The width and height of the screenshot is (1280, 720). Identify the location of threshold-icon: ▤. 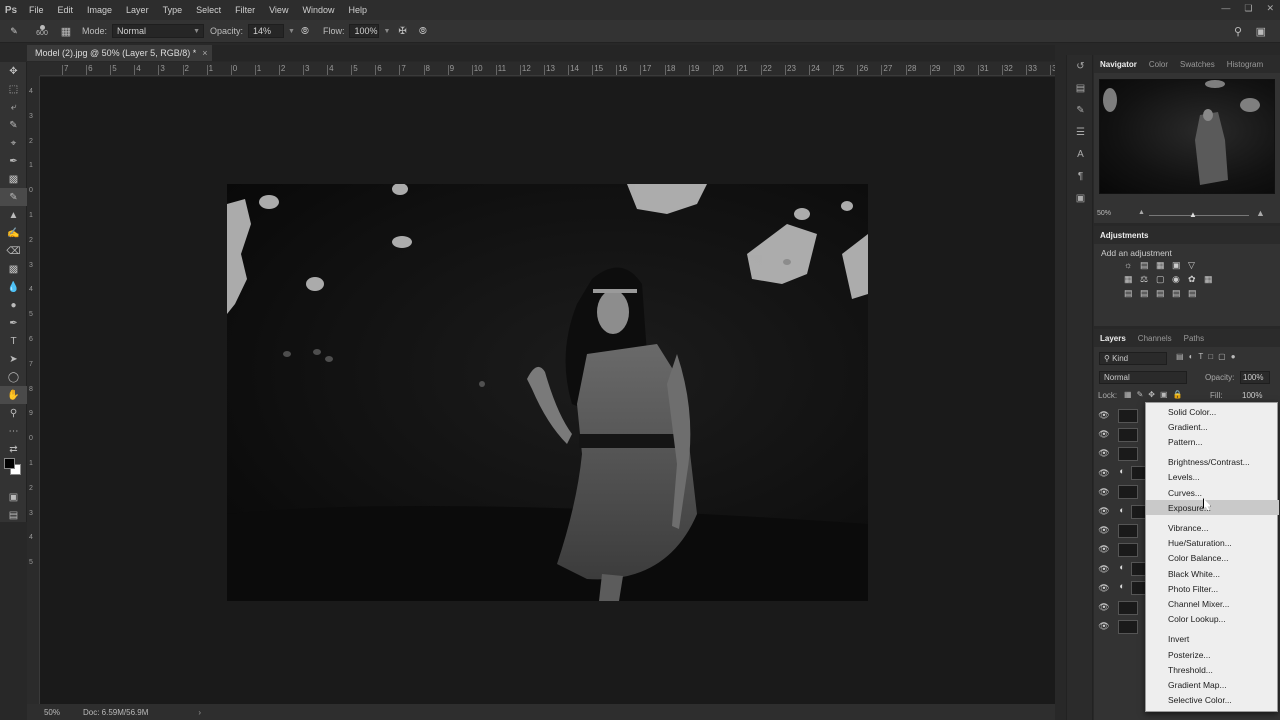
(1164, 293).